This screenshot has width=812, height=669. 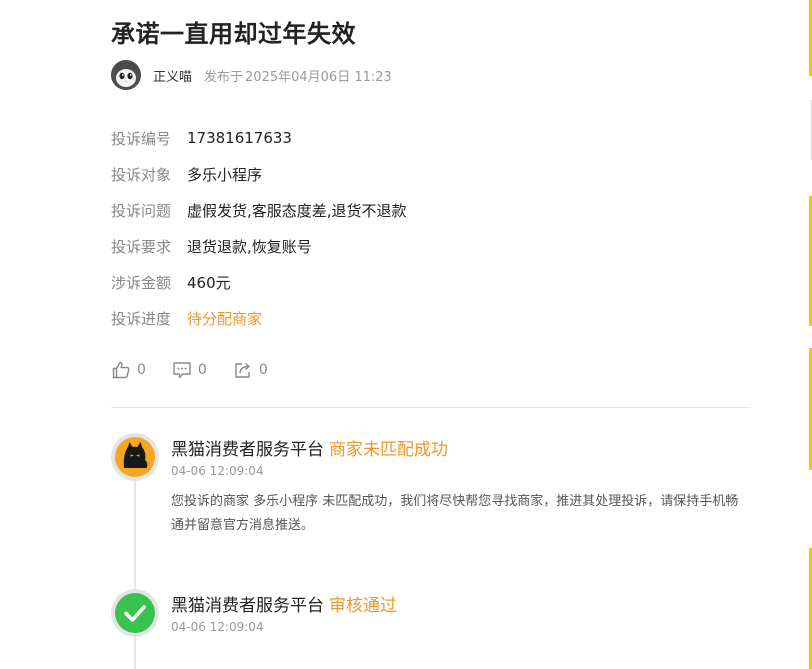 I want to click on share-icon, so click(x=242, y=370).